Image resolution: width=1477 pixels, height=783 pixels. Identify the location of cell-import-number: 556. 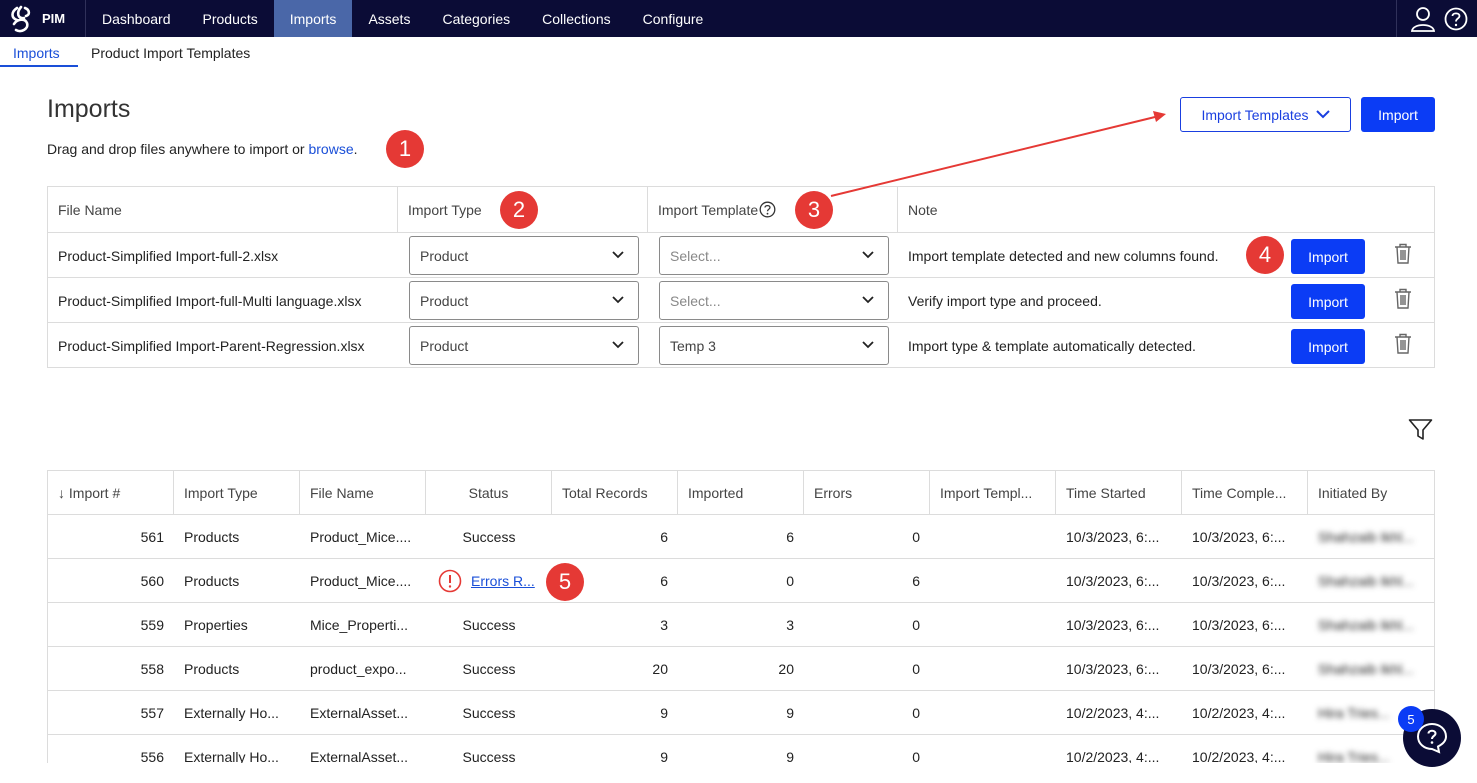
(152, 756).